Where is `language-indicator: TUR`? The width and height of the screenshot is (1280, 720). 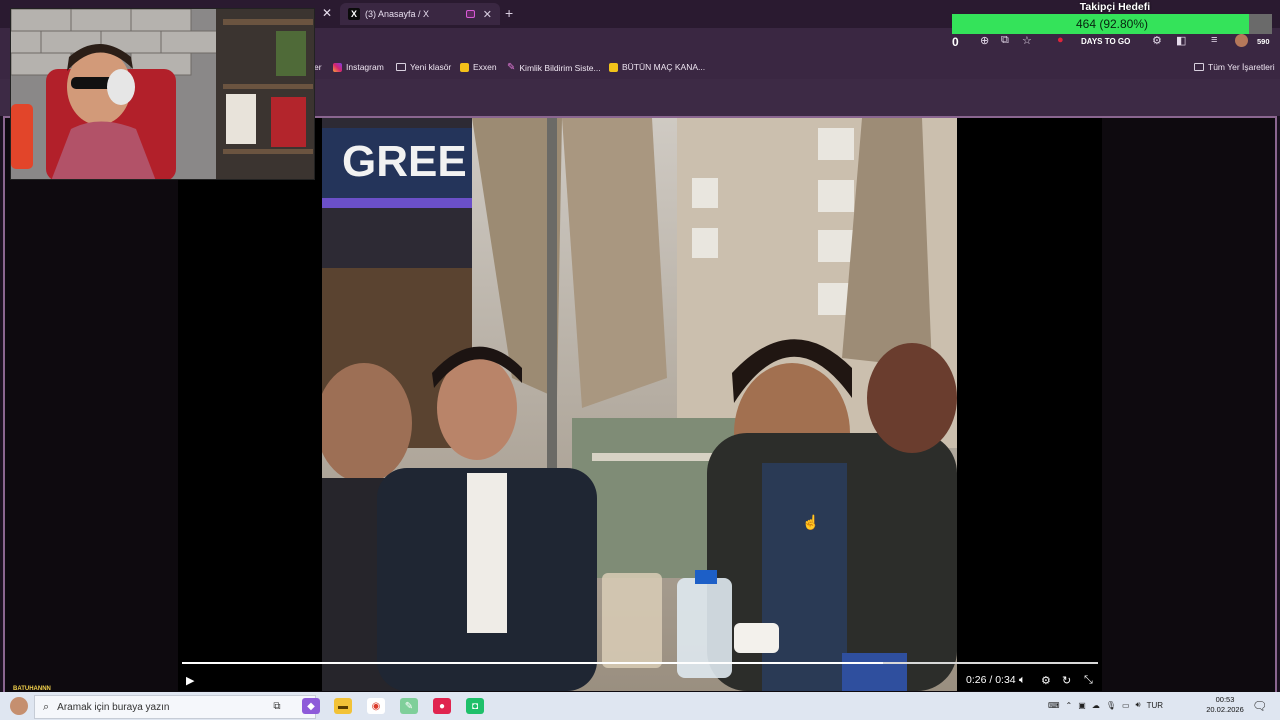
language-indicator: TUR is located at coordinates (1155, 705).